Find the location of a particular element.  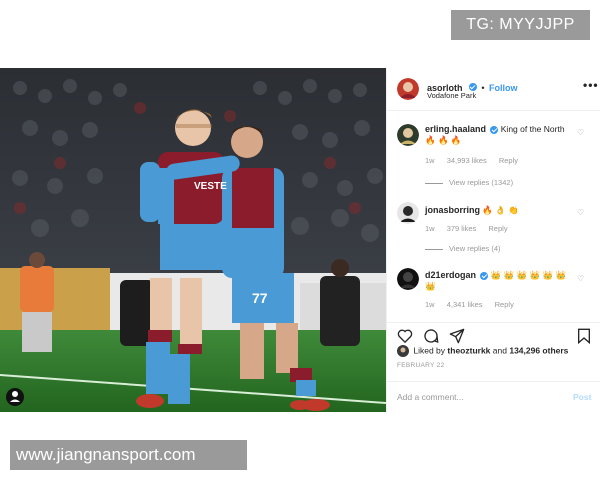

comment-meta: 1w 379 likes Reply is located at coordinates (471, 228).